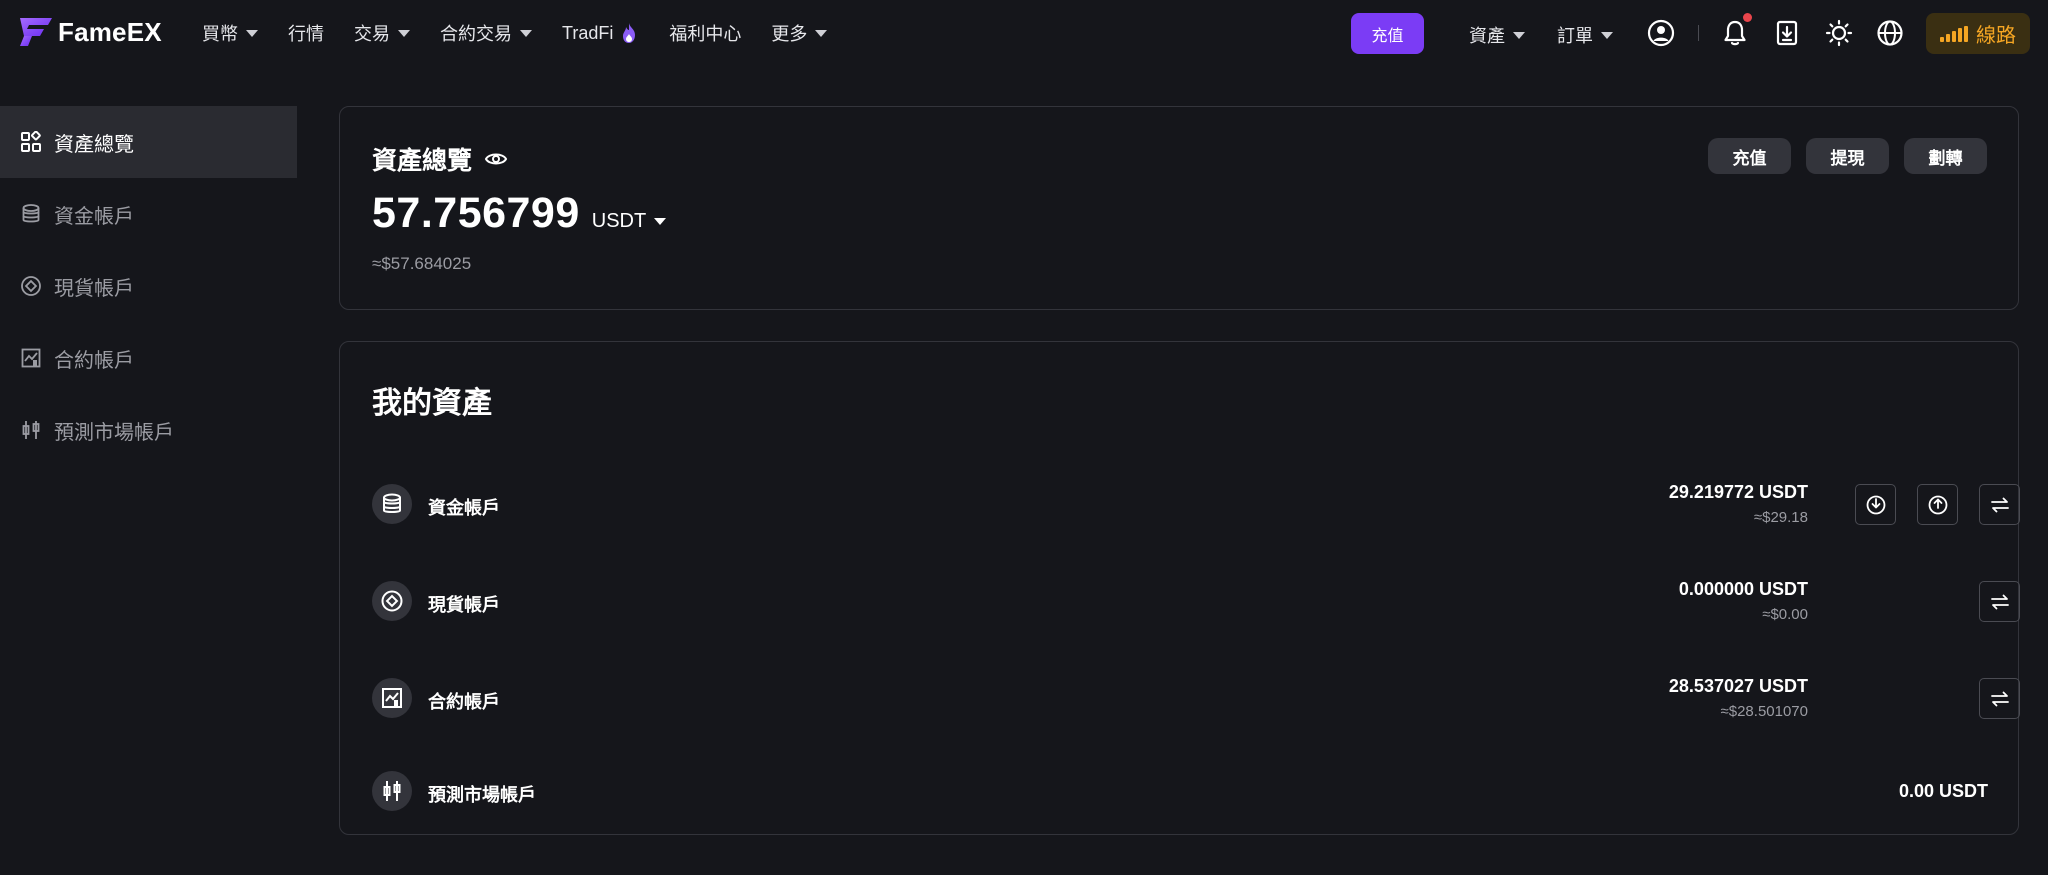 The width and height of the screenshot is (2048, 875). I want to click on nav-markets: 行情, so click(306, 33).